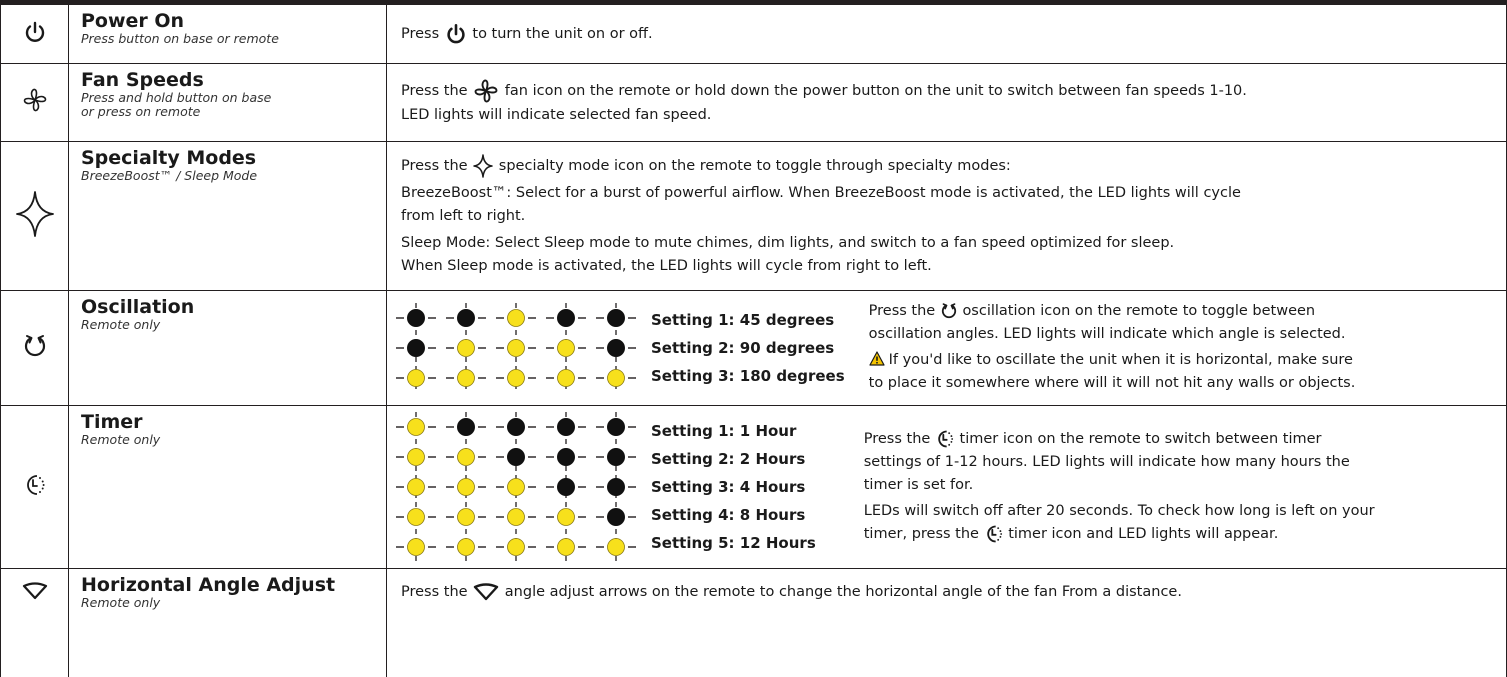 This screenshot has width=1507, height=677. What do you see at coordinates (121, 602) in the screenshot?
I see `angle-subtitle: Remote only` at bounding box center [121, 602].